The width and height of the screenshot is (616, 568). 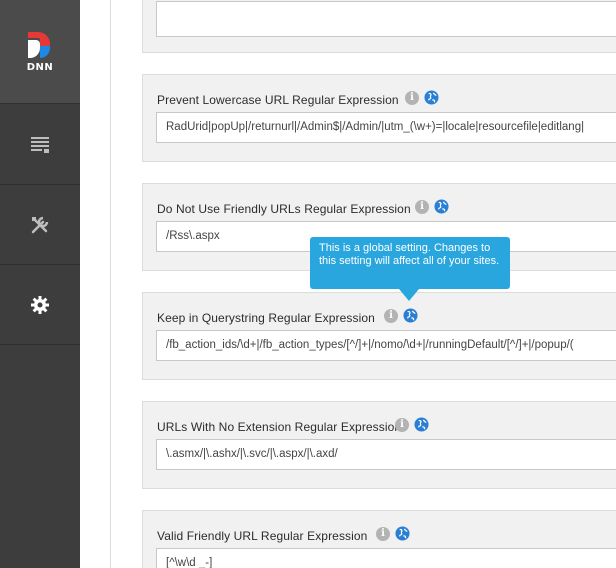 I want to click on setting-label: Prevent Lowercase URL Regular Expression, so click(x=278, y=100).